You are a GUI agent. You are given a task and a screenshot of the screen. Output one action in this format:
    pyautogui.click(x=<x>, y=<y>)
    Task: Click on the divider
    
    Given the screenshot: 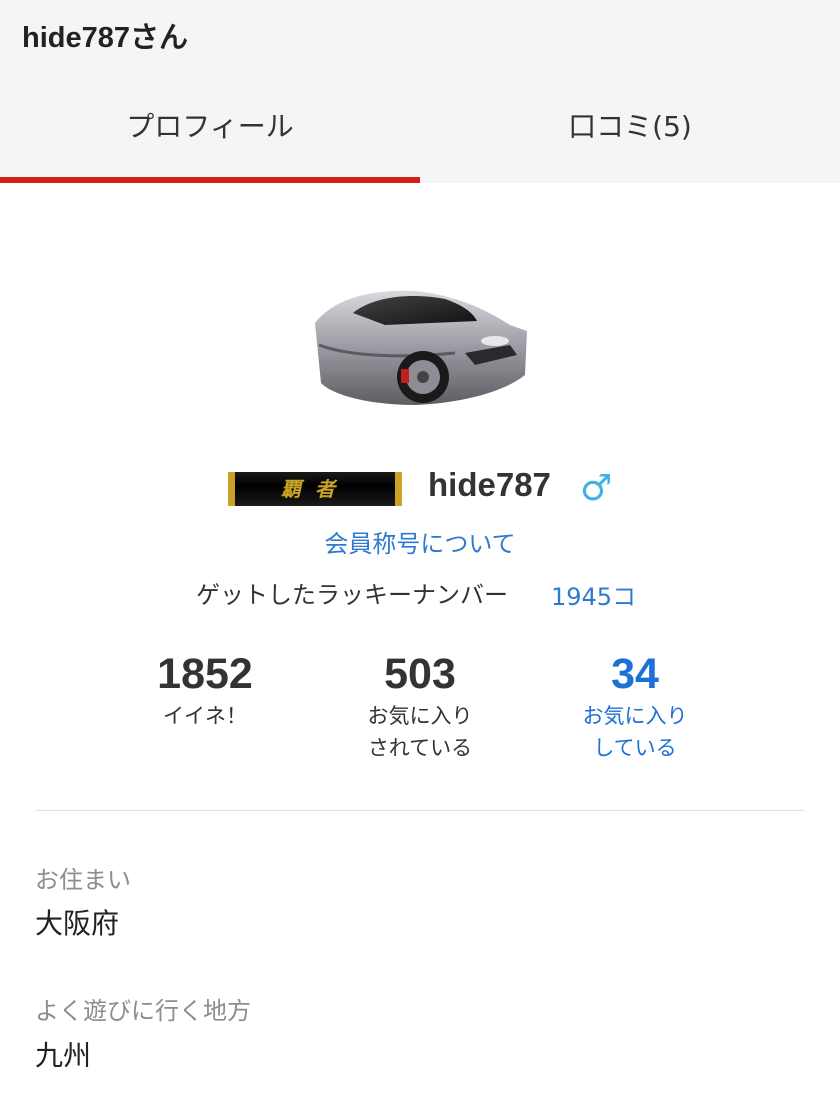 What is the action you would take?
    pyautogui.click(x=420, y=810)
    